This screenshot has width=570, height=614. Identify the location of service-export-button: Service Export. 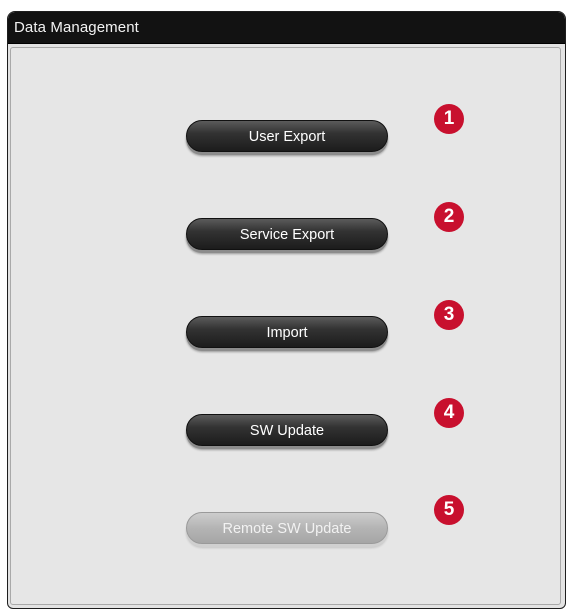
(287, 234).